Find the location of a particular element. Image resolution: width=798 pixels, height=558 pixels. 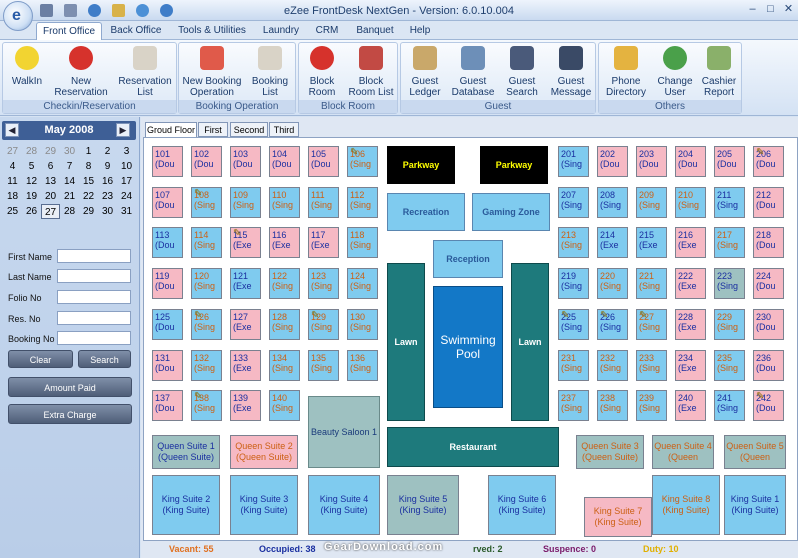

suite-10: King Suite 6 (King Suite) is located at coordinates (522, 505).